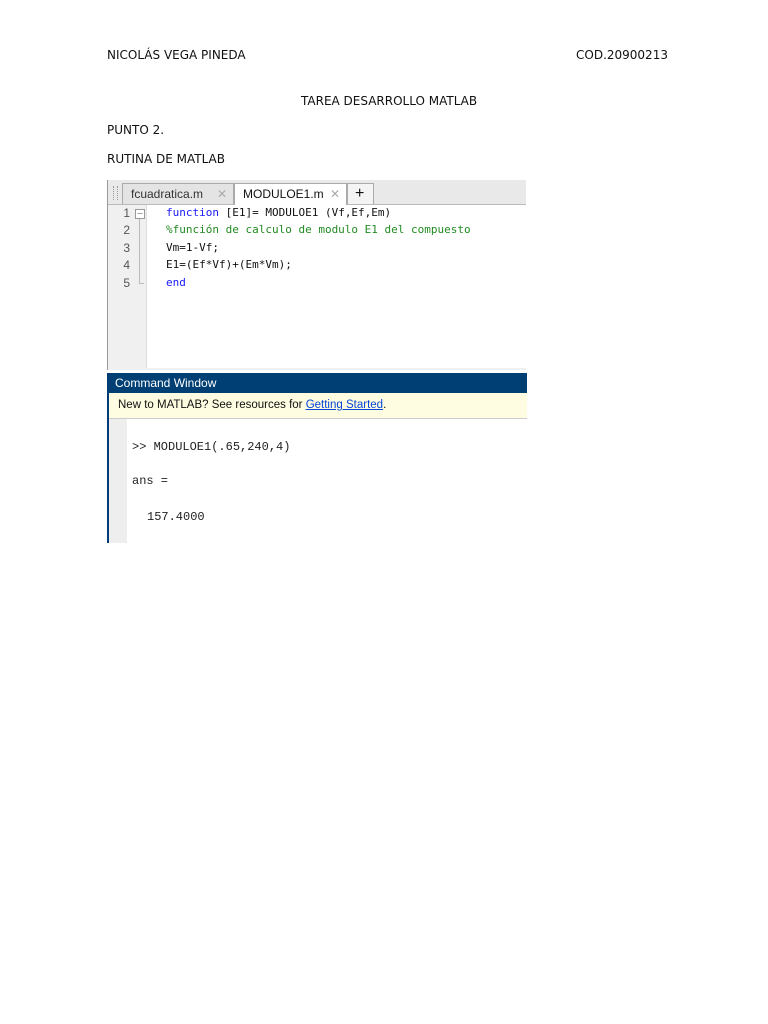 Image resolution: width=768 pixels, height=1024 pixels. What do you see at coordinates (176, 517) in the screenshot?
I see `result-value: 157.4000` at bounding box center [176, 517].